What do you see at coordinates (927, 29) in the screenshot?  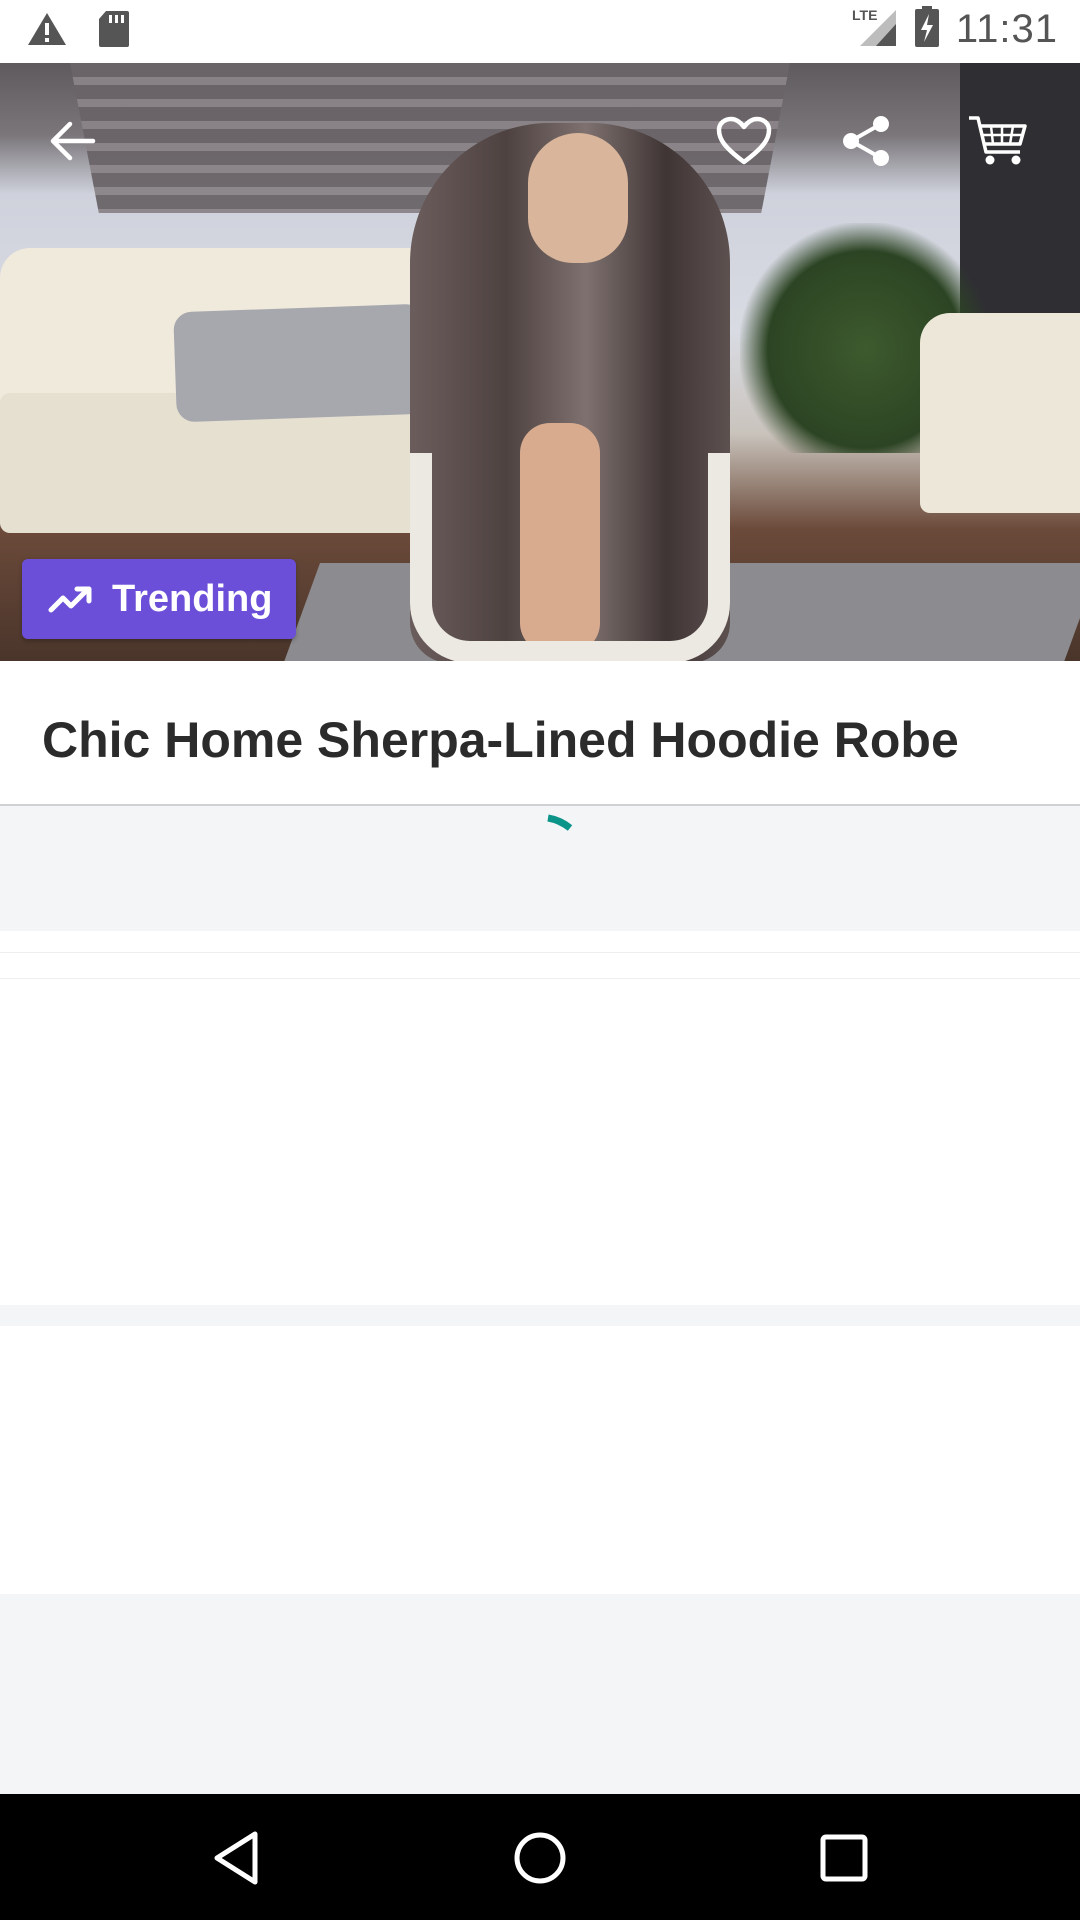 I see `battery-charging-icon` at bounding box center [927, 29].